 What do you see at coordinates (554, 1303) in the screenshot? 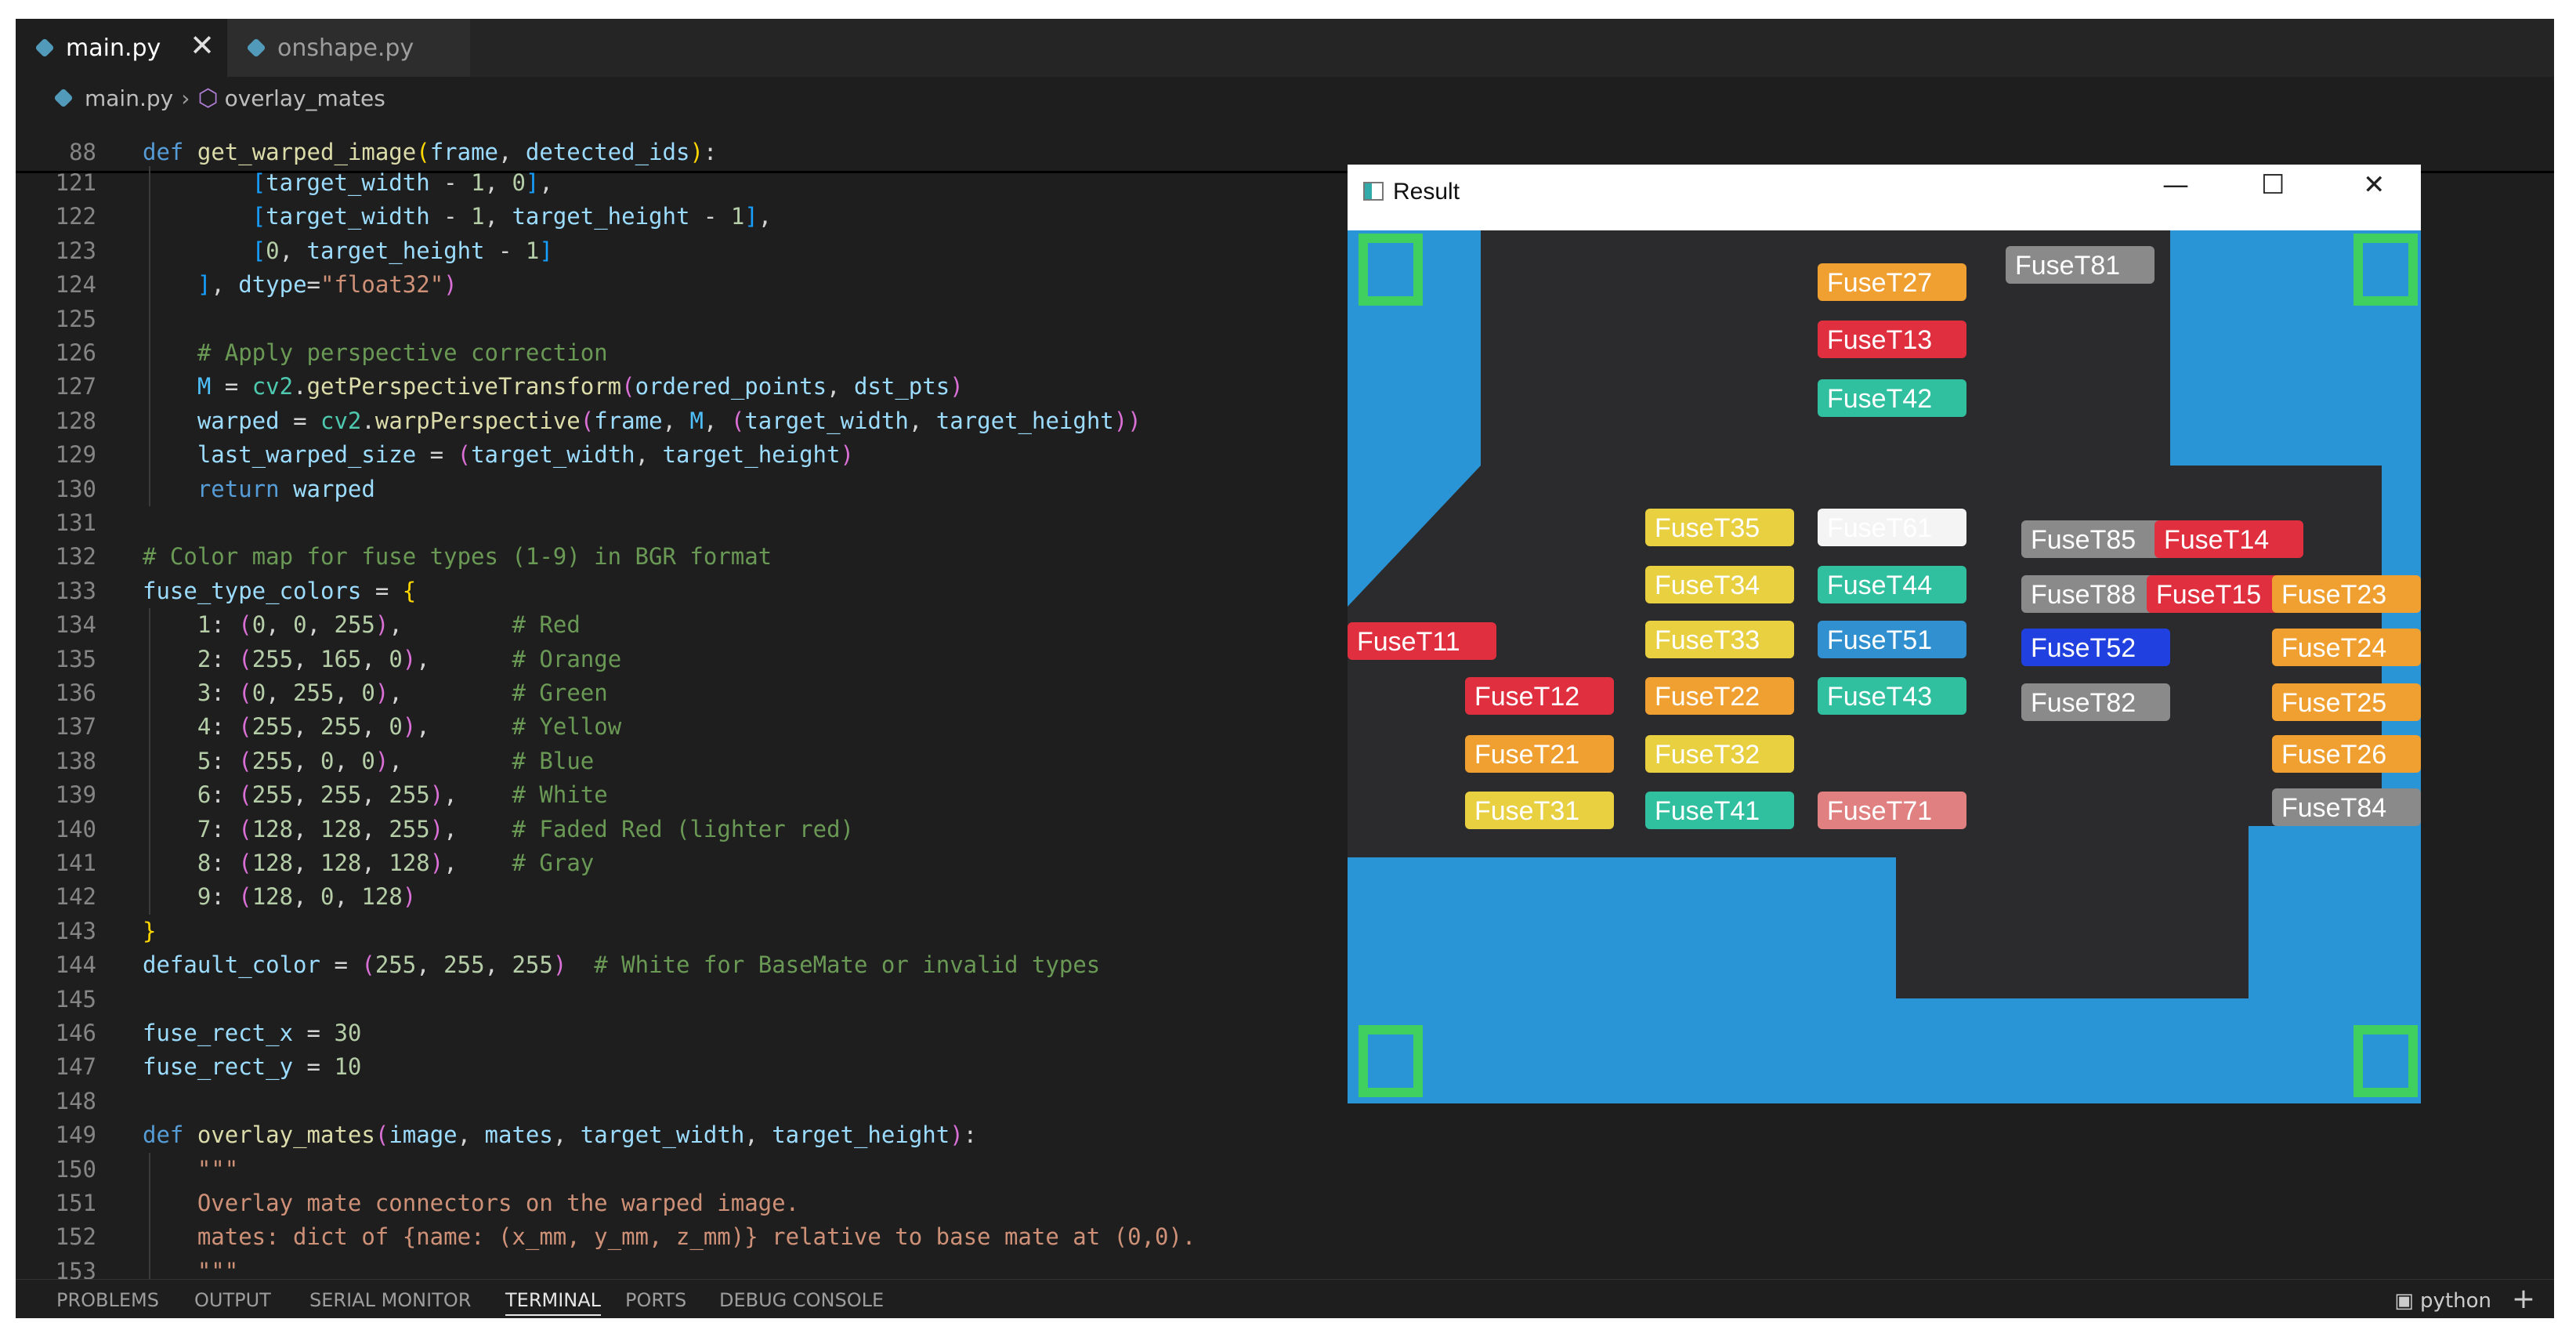
I see `panel-tab-terminal: TERMINAL` at bounding box center [554, 1303].